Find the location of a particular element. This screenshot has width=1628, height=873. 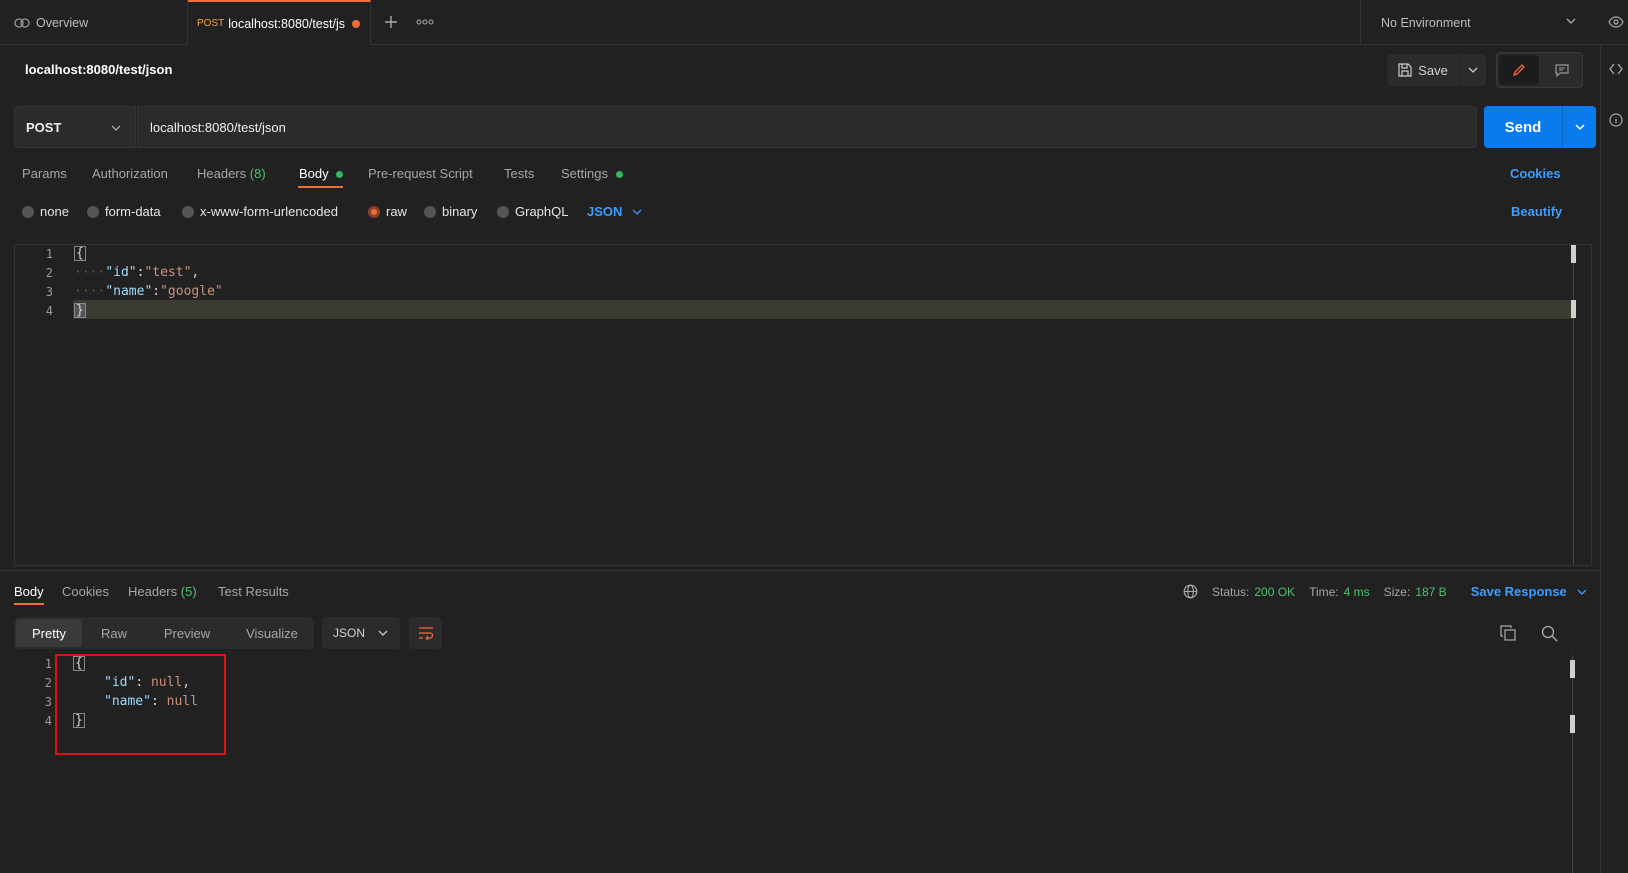

option-urlencoded: x-www-form-urlencoded is located at coordinates (260, 211).